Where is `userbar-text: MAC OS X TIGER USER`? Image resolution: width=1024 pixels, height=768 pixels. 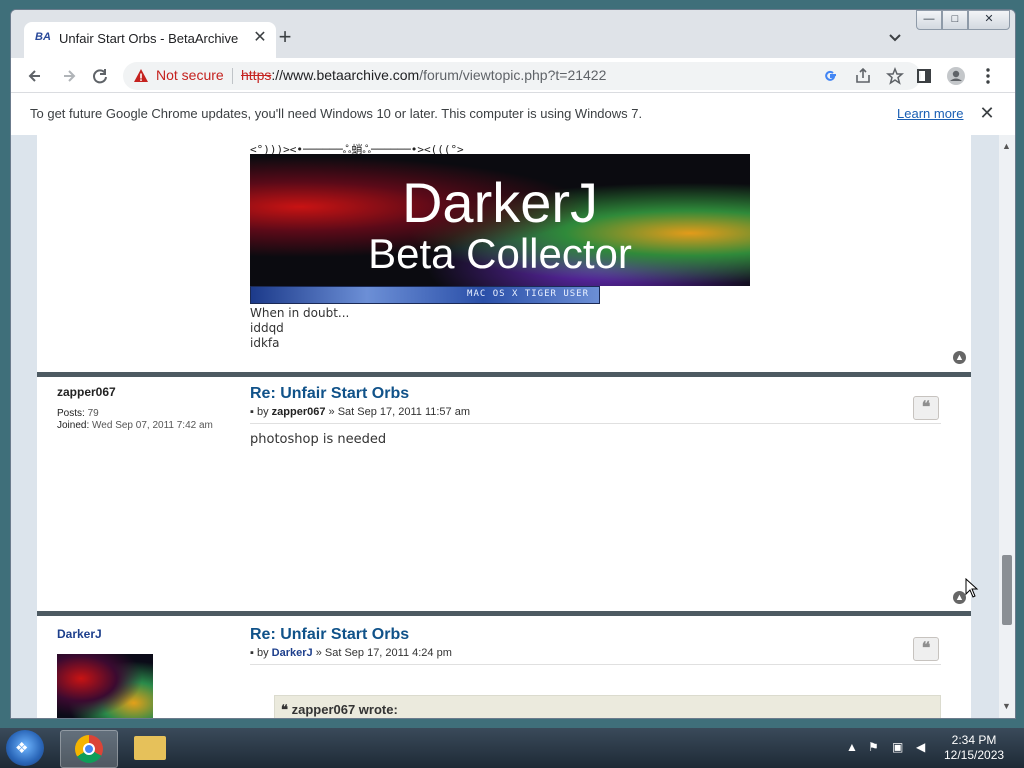
userbar-text: MAC OS X TIGER USER is located at coordinates (528, 294).